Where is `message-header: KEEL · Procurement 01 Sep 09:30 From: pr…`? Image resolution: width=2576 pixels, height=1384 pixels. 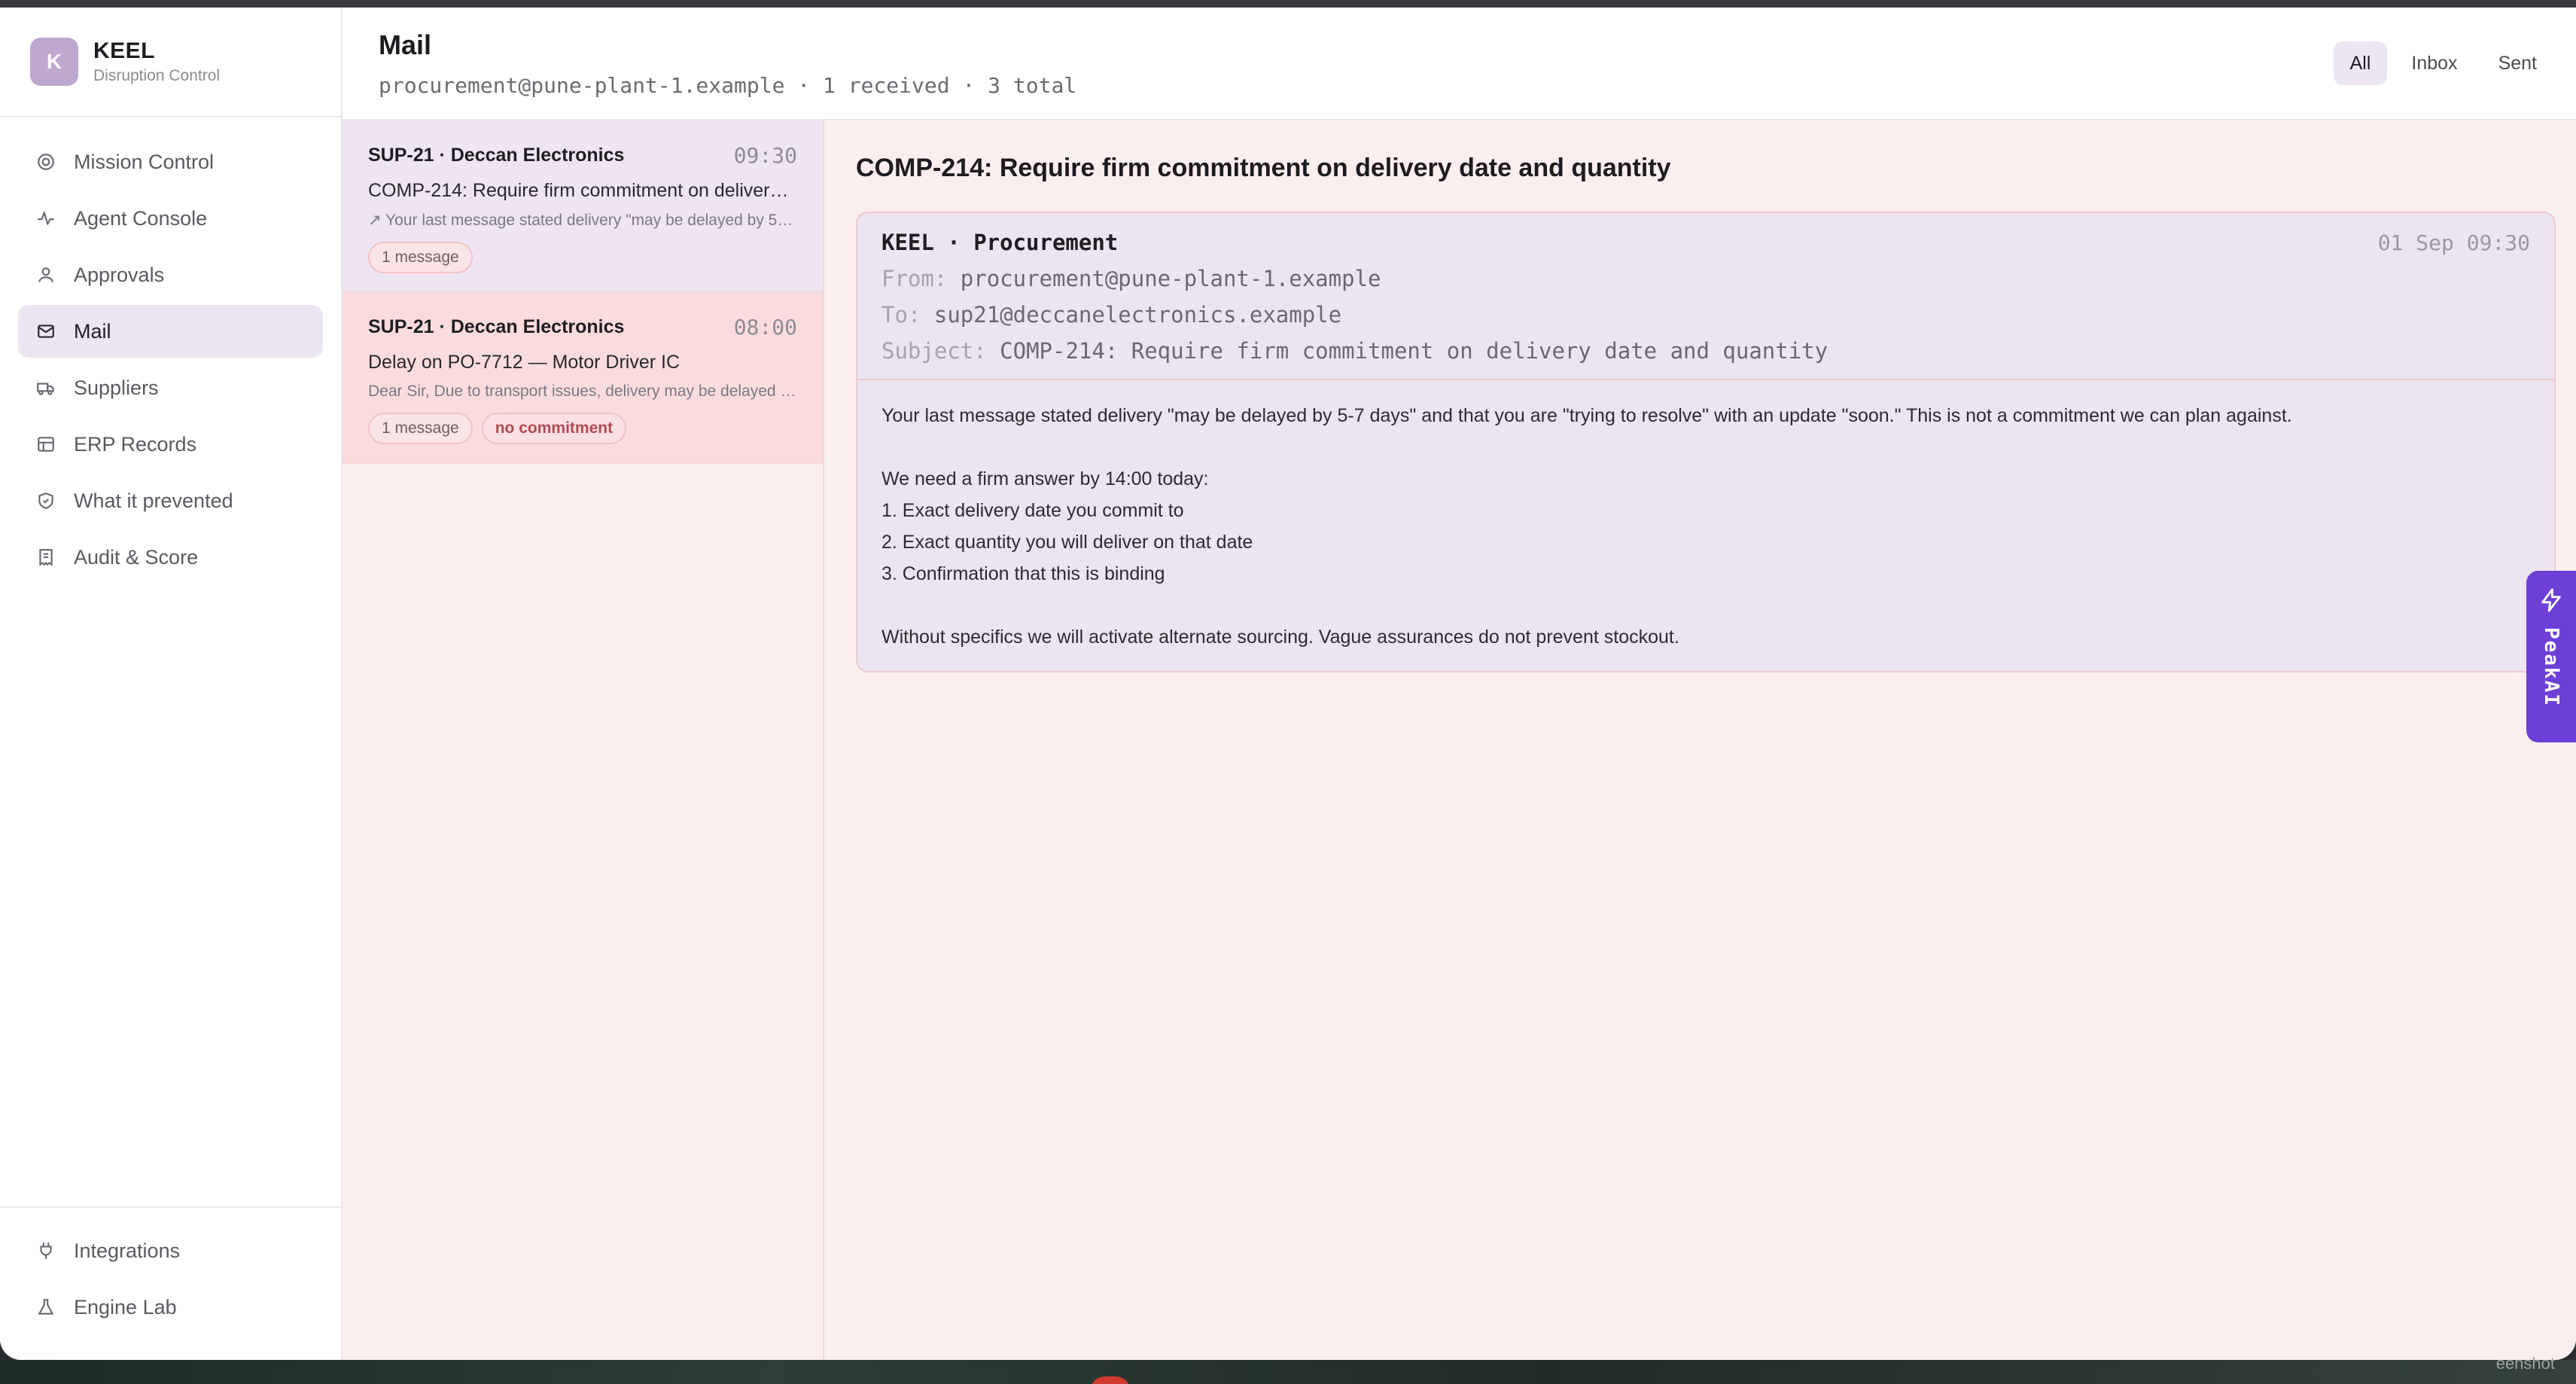
message-header: KEEL · Procurement 01 Sep 09:30 From: pr… is located at coordinates (1705, 296).